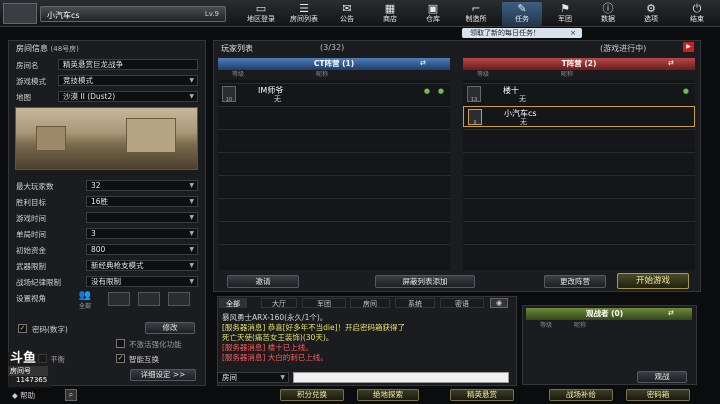  I want to click on start-money-select: 800 ▼, so click(142, 249).